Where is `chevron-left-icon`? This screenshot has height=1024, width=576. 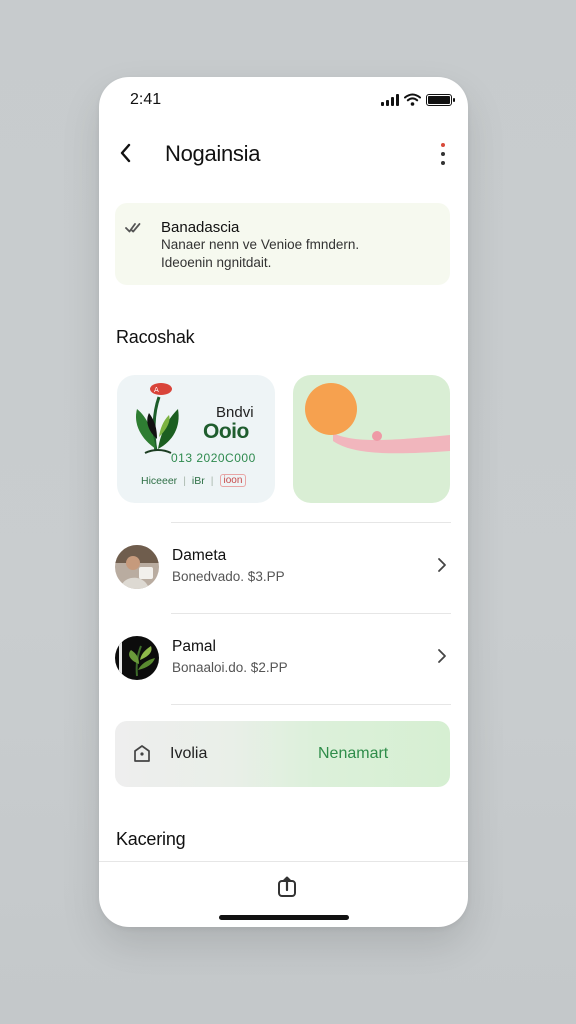
chevron-left-icon is located at coordinates (125, 153).